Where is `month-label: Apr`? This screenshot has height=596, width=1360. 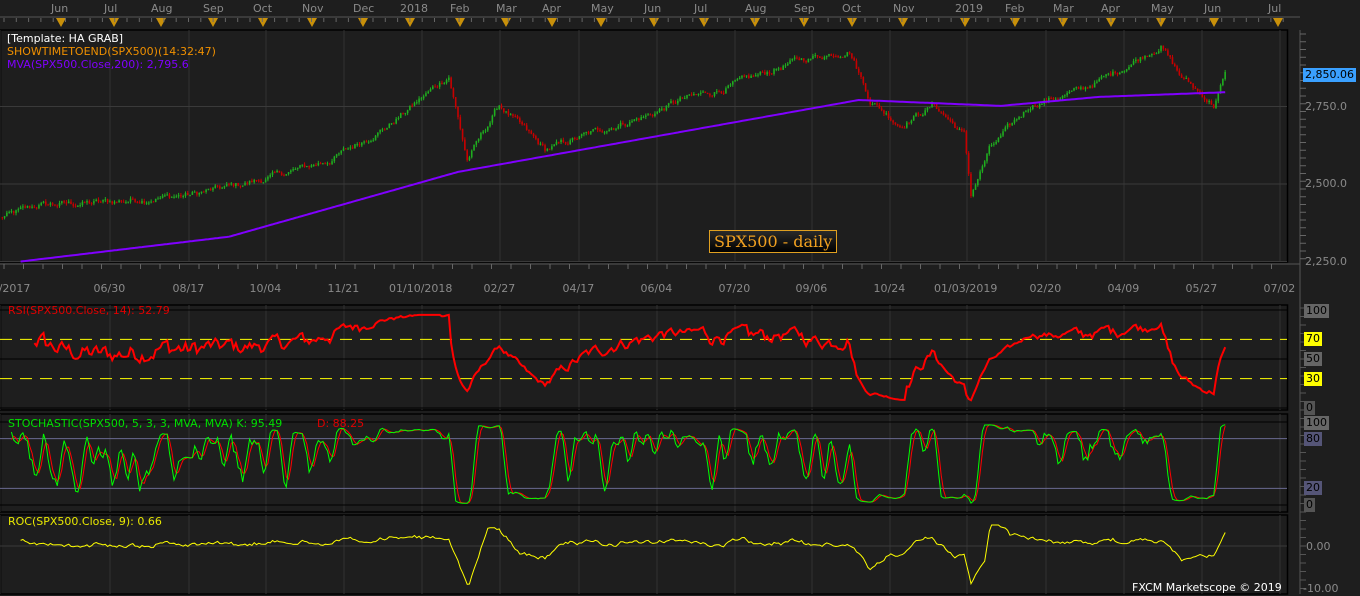
month-label: Apr is located at coordinates (1111, 8).